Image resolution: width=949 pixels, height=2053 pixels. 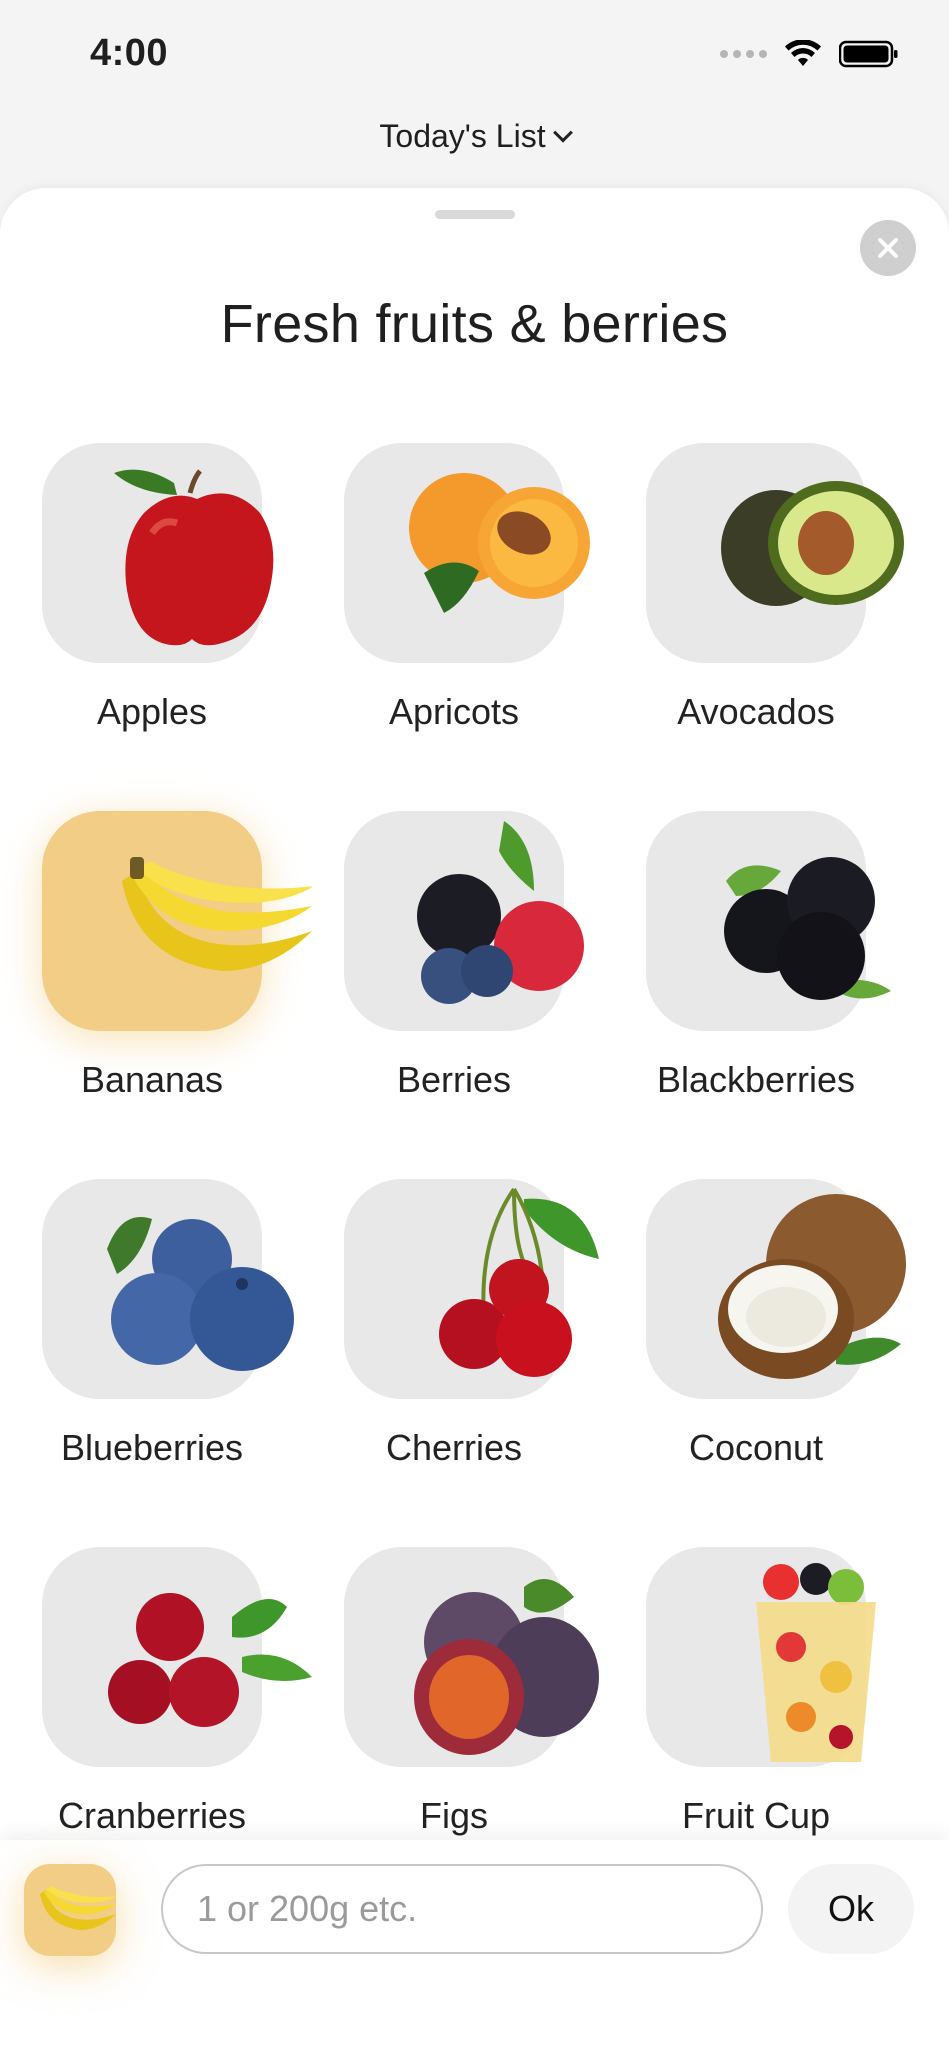 I want to click on item-label: Berries, so click(x=454, y=1079).